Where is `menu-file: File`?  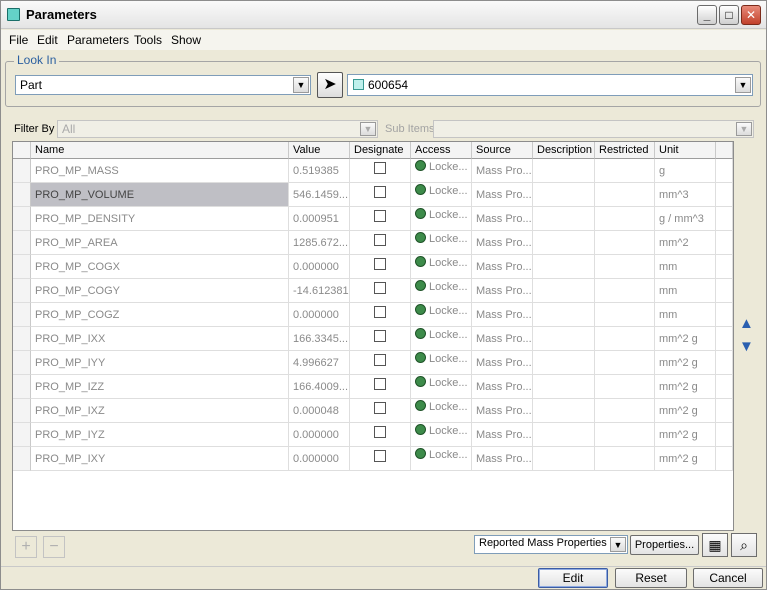 menu-file: File is located at coordinates (18, 40).